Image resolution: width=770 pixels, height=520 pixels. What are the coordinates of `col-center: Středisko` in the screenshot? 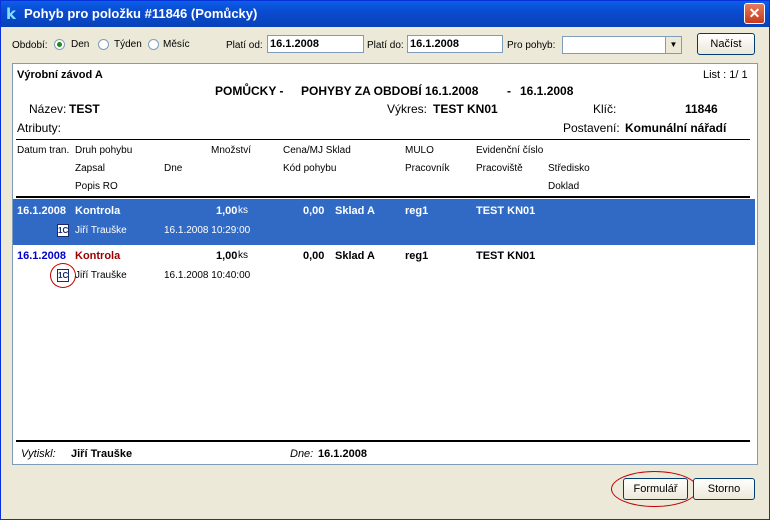 It's located at (569, 168).